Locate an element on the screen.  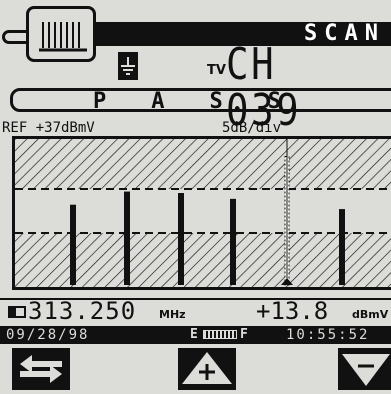
swap-arrows-icon is located at coordinates (41, 369).